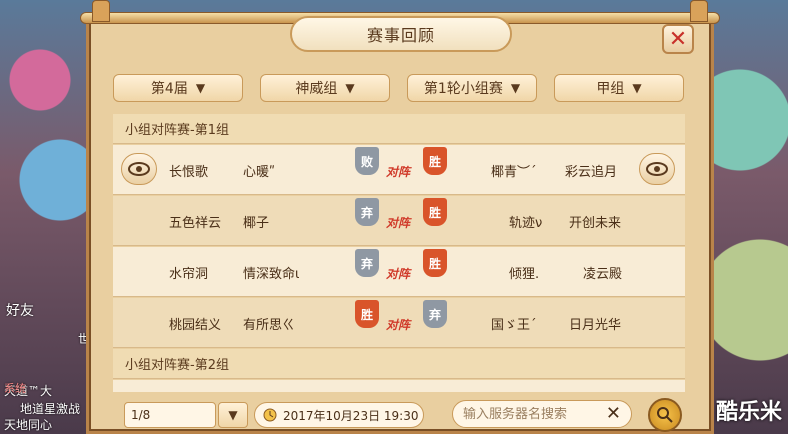 This screenshot has width=788, height=434. I want to click on panel-title: 赛事回顾, so click(400, 35).